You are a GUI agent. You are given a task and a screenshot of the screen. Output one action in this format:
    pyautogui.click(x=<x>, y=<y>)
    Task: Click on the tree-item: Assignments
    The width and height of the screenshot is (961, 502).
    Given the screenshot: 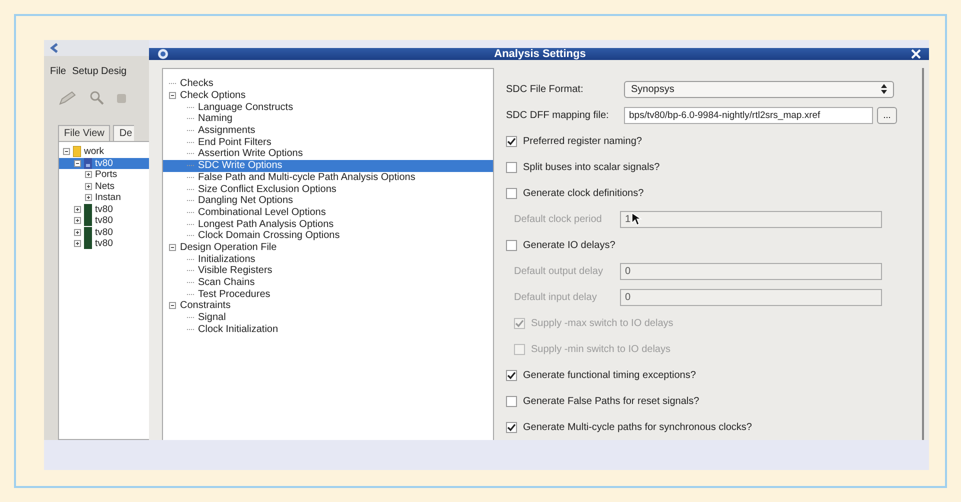 What is the action you would take?
    pyautogui.click(x=227, y=130)
    